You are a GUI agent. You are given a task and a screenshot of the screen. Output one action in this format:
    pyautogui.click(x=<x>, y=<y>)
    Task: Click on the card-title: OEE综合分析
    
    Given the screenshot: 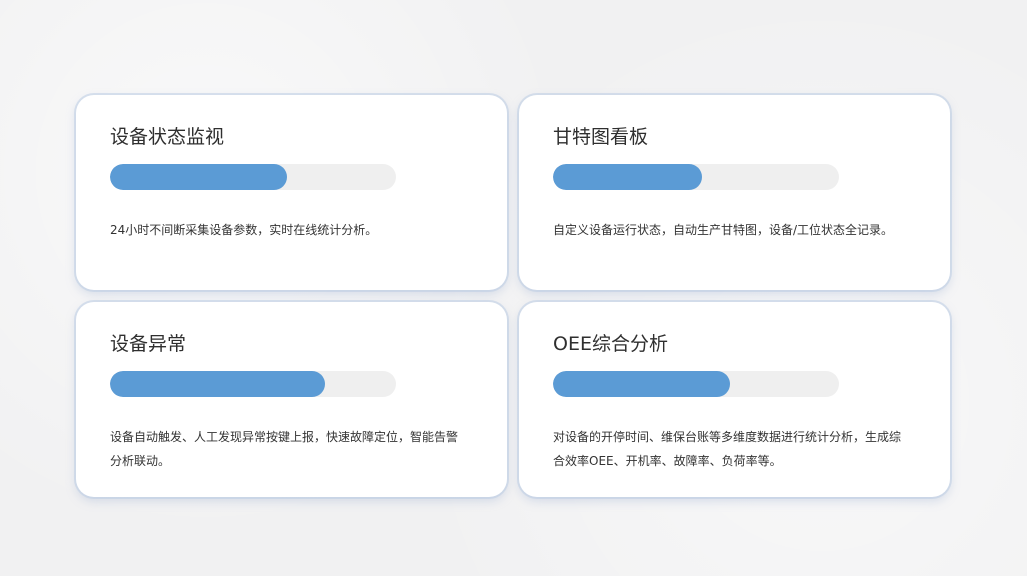 What is the action you would take?
    pyautogui.click(x=610, y=344)
    